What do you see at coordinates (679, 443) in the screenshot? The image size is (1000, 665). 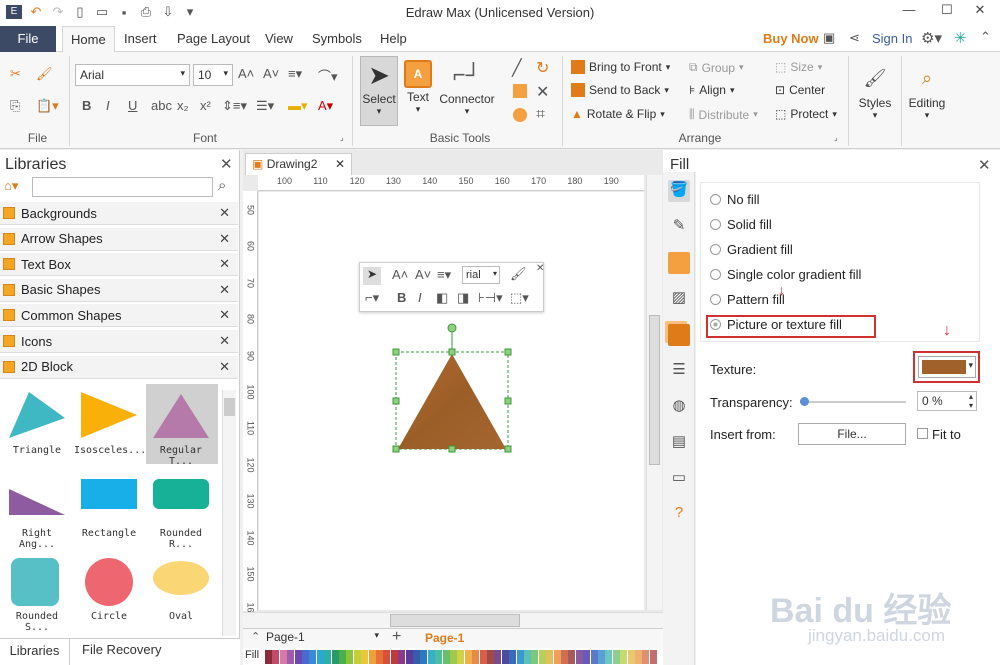 I see `document-icon: ▤` at bounding box center [679, 443].